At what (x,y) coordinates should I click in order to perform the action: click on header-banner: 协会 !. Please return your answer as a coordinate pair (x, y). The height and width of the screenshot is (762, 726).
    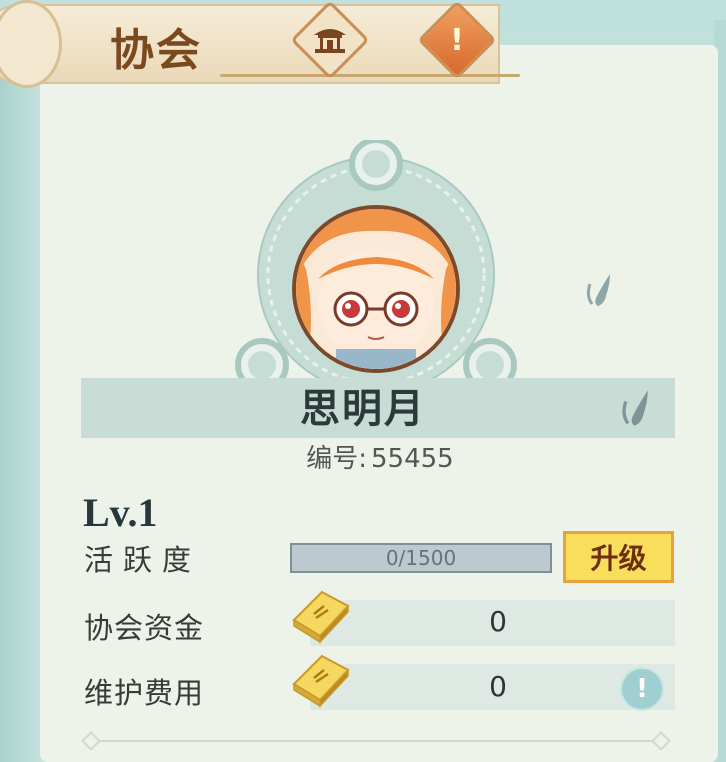
    Looking at the image, I should click on (363, 46).